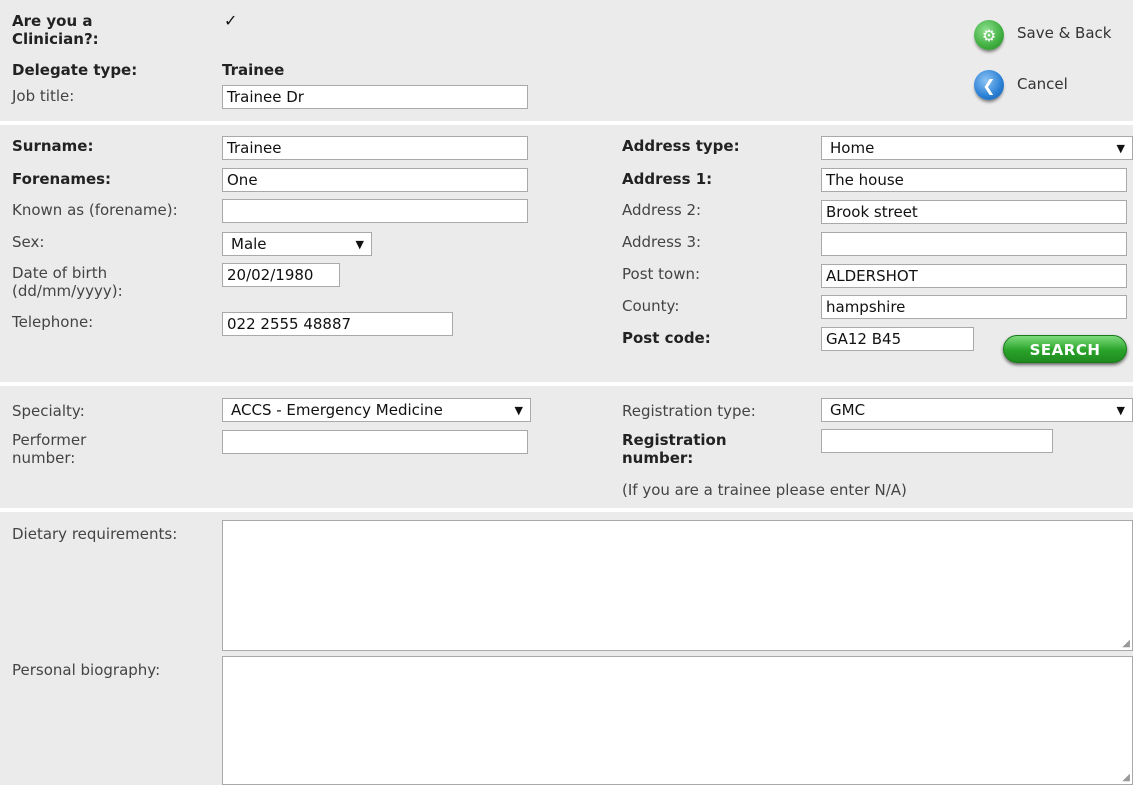 Image resolution: width=1133 pixels, height=785 pixels. What do you see at coordinates (974, 307) in the screenshot?
I see `county-input: hampshire` at bounding box center [974, 307].